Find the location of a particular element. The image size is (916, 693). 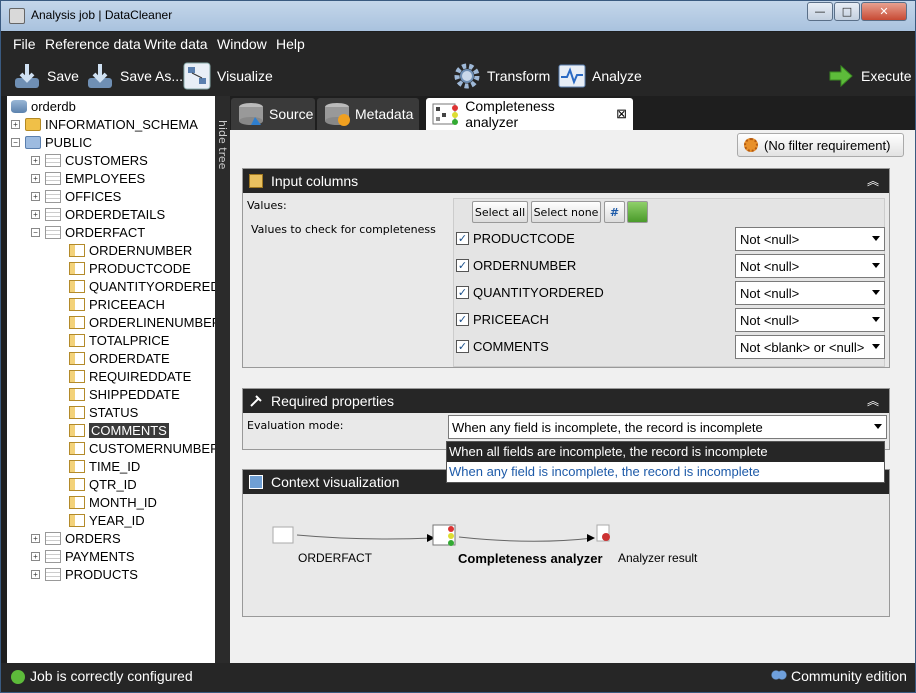

add-expression-icon: # is located at coordinates (614, 212).